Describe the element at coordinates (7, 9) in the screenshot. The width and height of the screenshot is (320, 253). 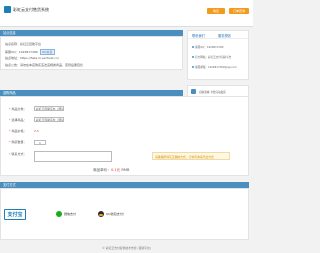
I see `logo-icon` at that location.